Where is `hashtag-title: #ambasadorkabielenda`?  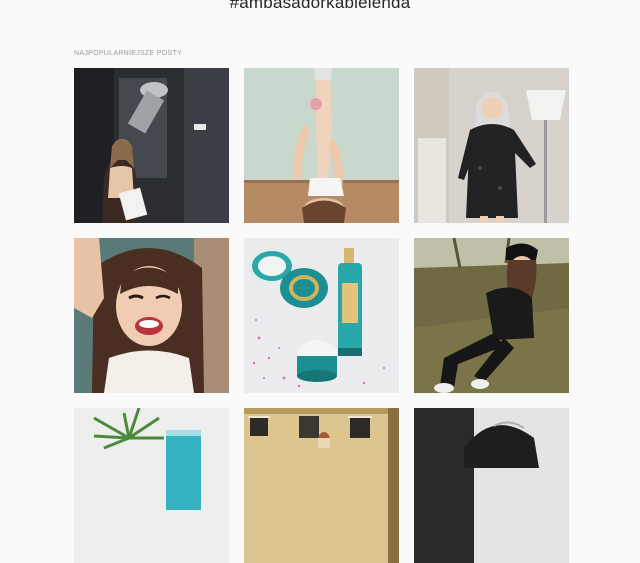 hashtag-title: #ambasadorkabielenda is located at coordinates (320, 6).